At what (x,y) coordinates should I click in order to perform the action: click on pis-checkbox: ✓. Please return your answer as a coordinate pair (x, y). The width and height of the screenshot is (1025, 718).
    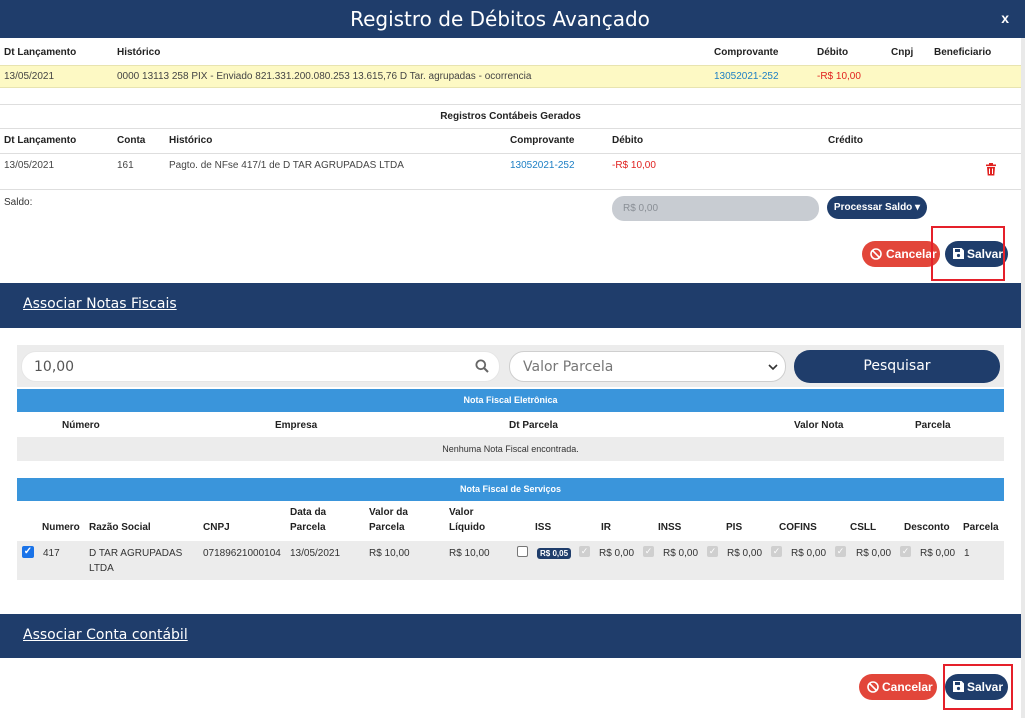
    Looking at the image, I should click on (712, 551).